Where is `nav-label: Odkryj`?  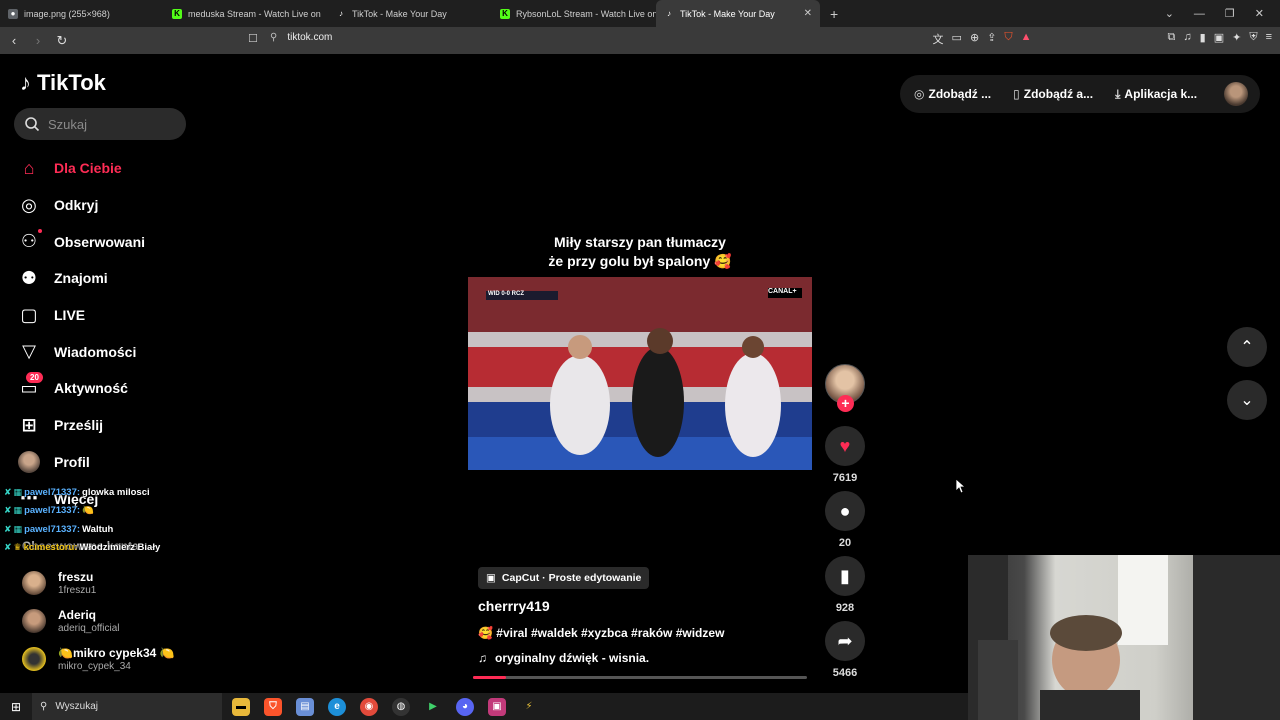
nav-label: Odkryj is located at coordinates (76, 205).